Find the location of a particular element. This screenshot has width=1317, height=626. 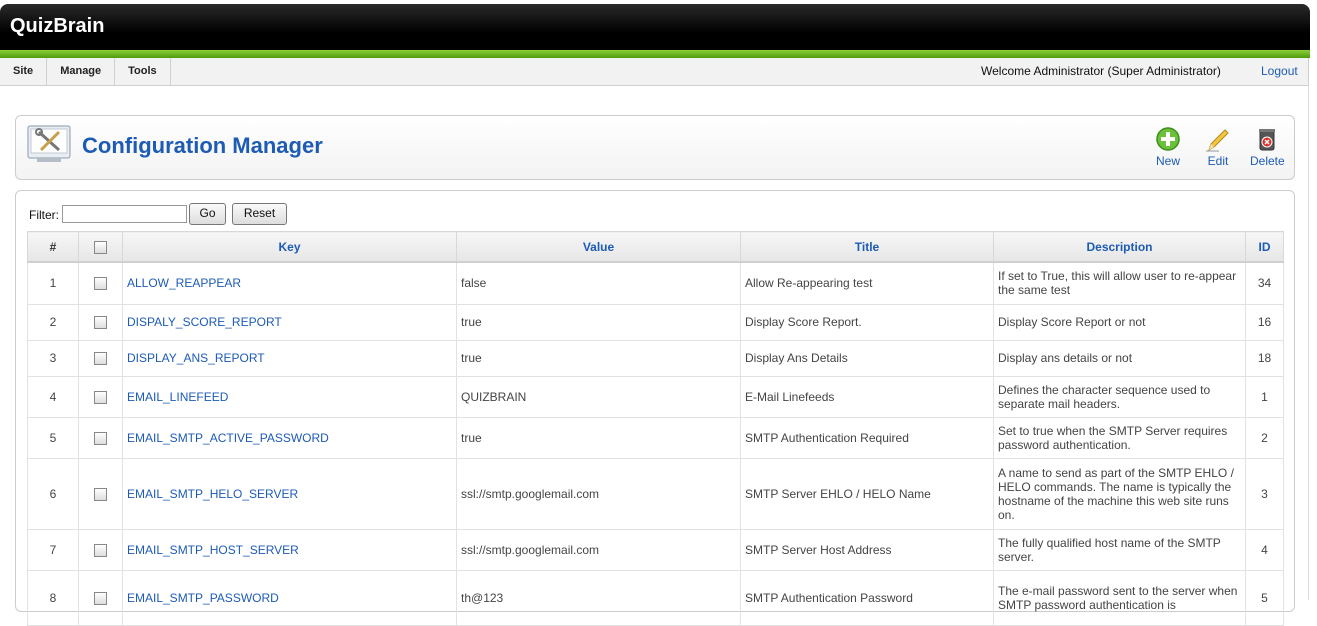

row-id: 5 is located at coordinates (1264, 597).